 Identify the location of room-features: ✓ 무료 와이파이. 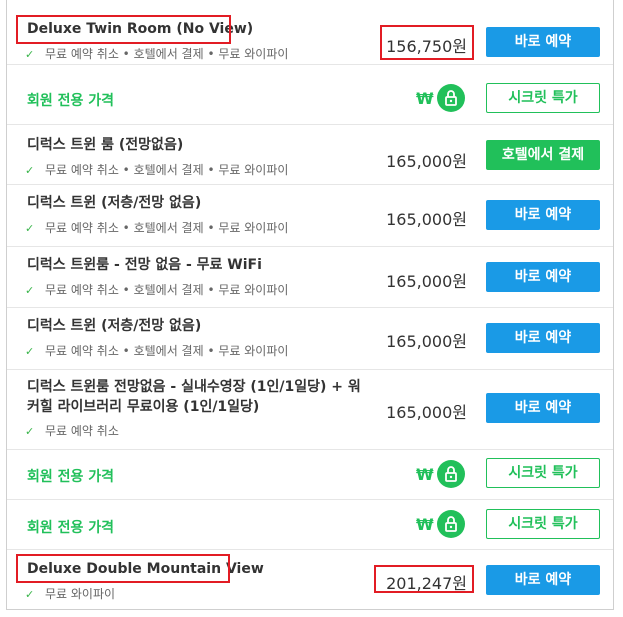
(70, 594).